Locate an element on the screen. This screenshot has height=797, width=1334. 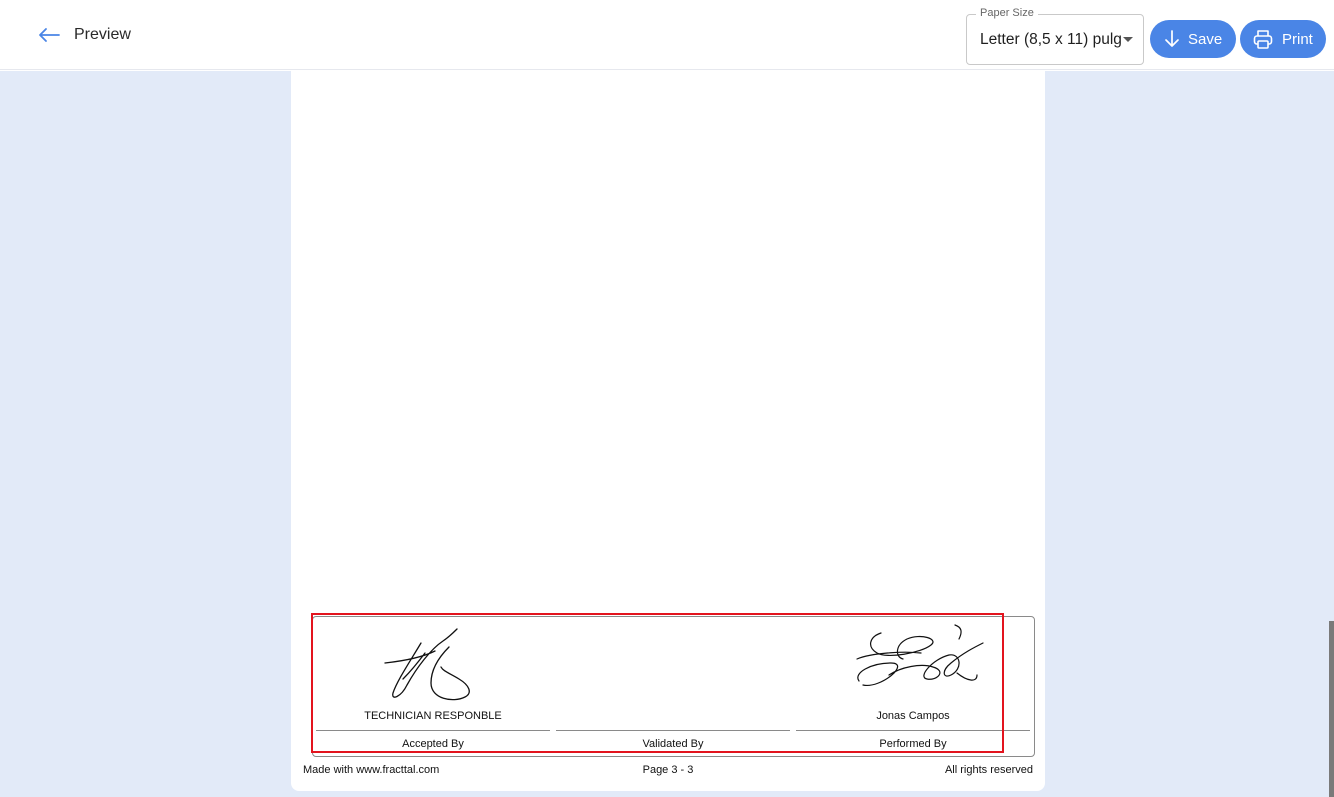
footer-credit: Made with www.fracttal.com is located at coordinates (371, 770).